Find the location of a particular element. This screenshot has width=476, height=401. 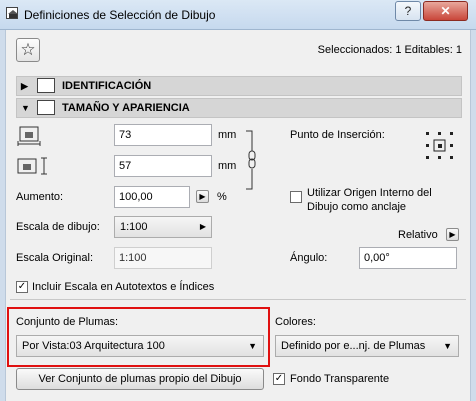

aumento-arrow-button: ▶ is located at coordinates (202, 196).